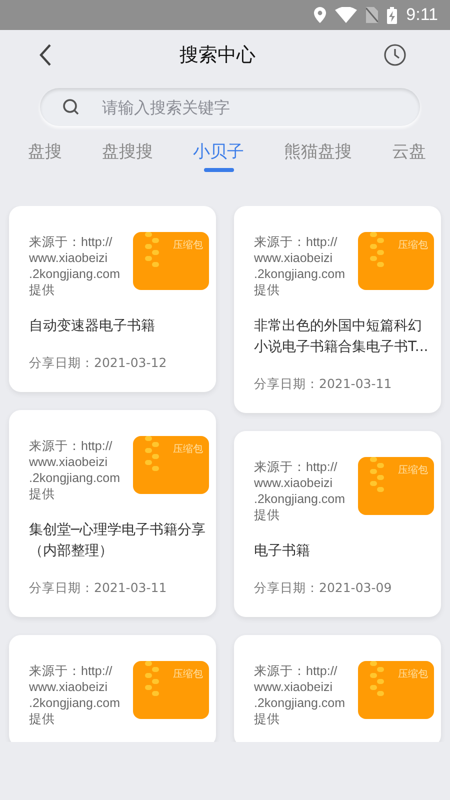 This screenshot has width=450, height=800. Describe the element at coordinates (318, 161) in the screenshot. I see `tab: 熊猫盘搜` at that location.